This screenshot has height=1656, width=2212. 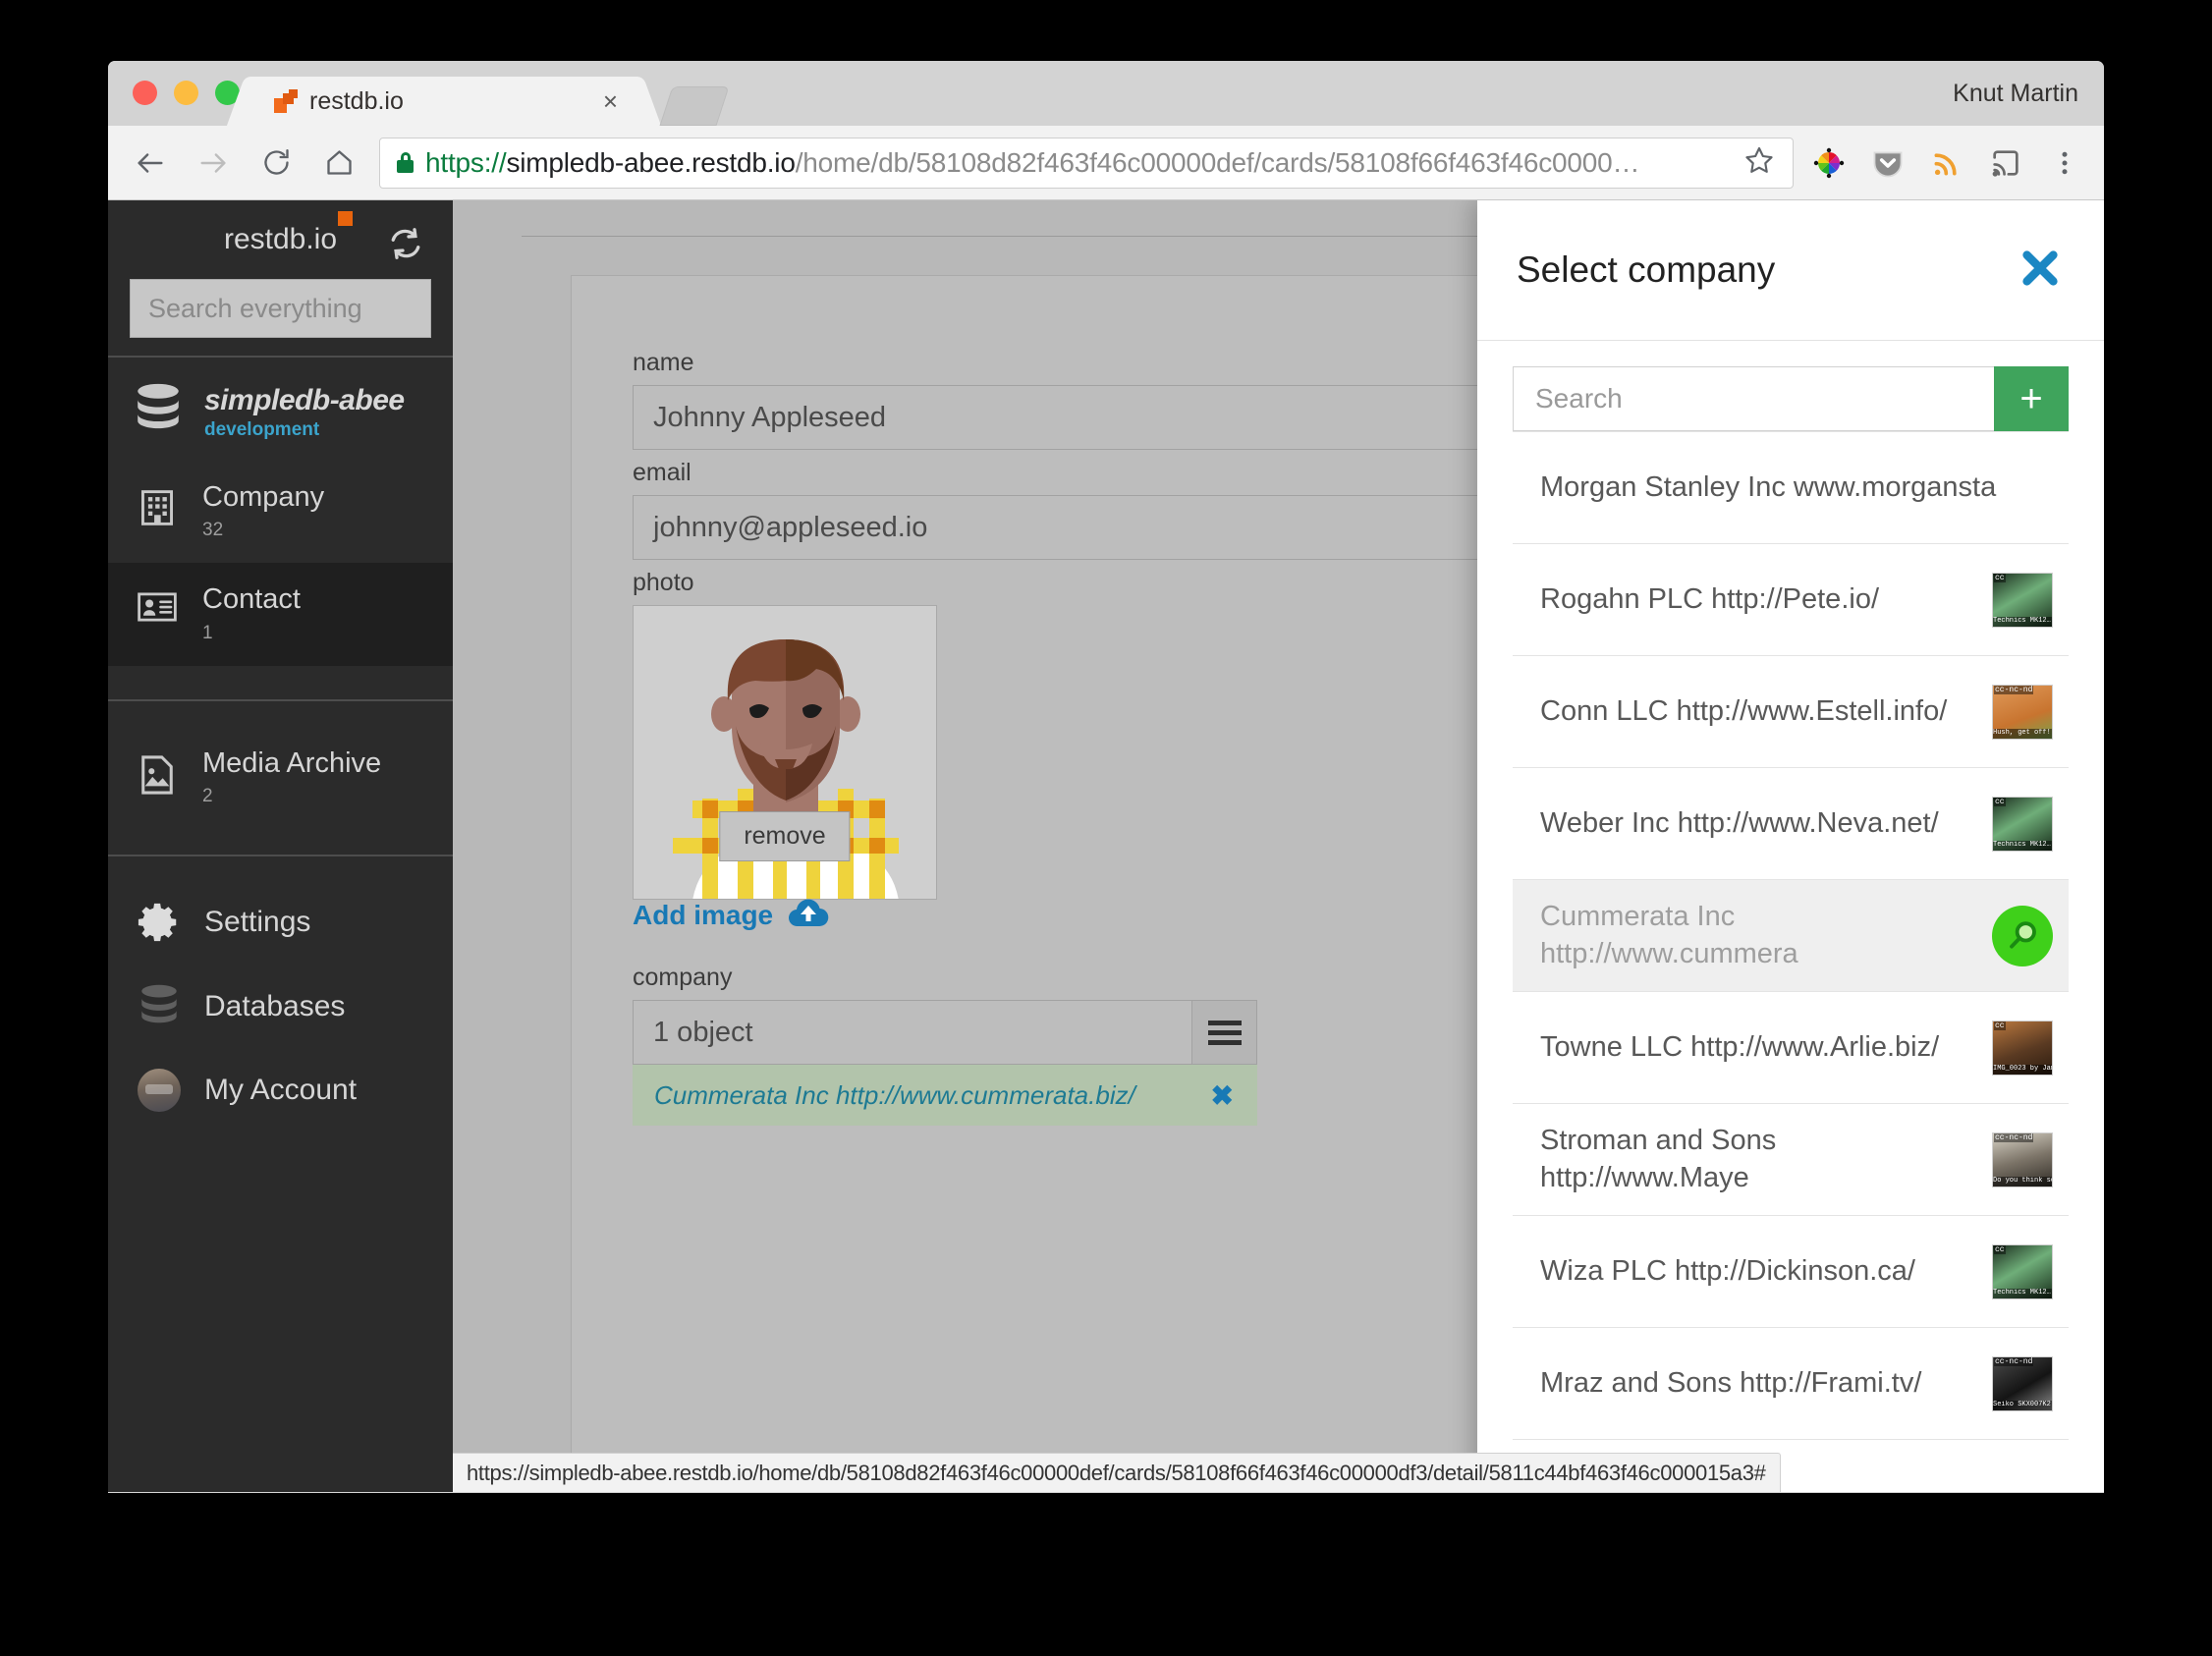 What do you see at coordinates (1887, 163) in the screenshot?
I see `pocket-icon` at bounding box center [1887, 163].